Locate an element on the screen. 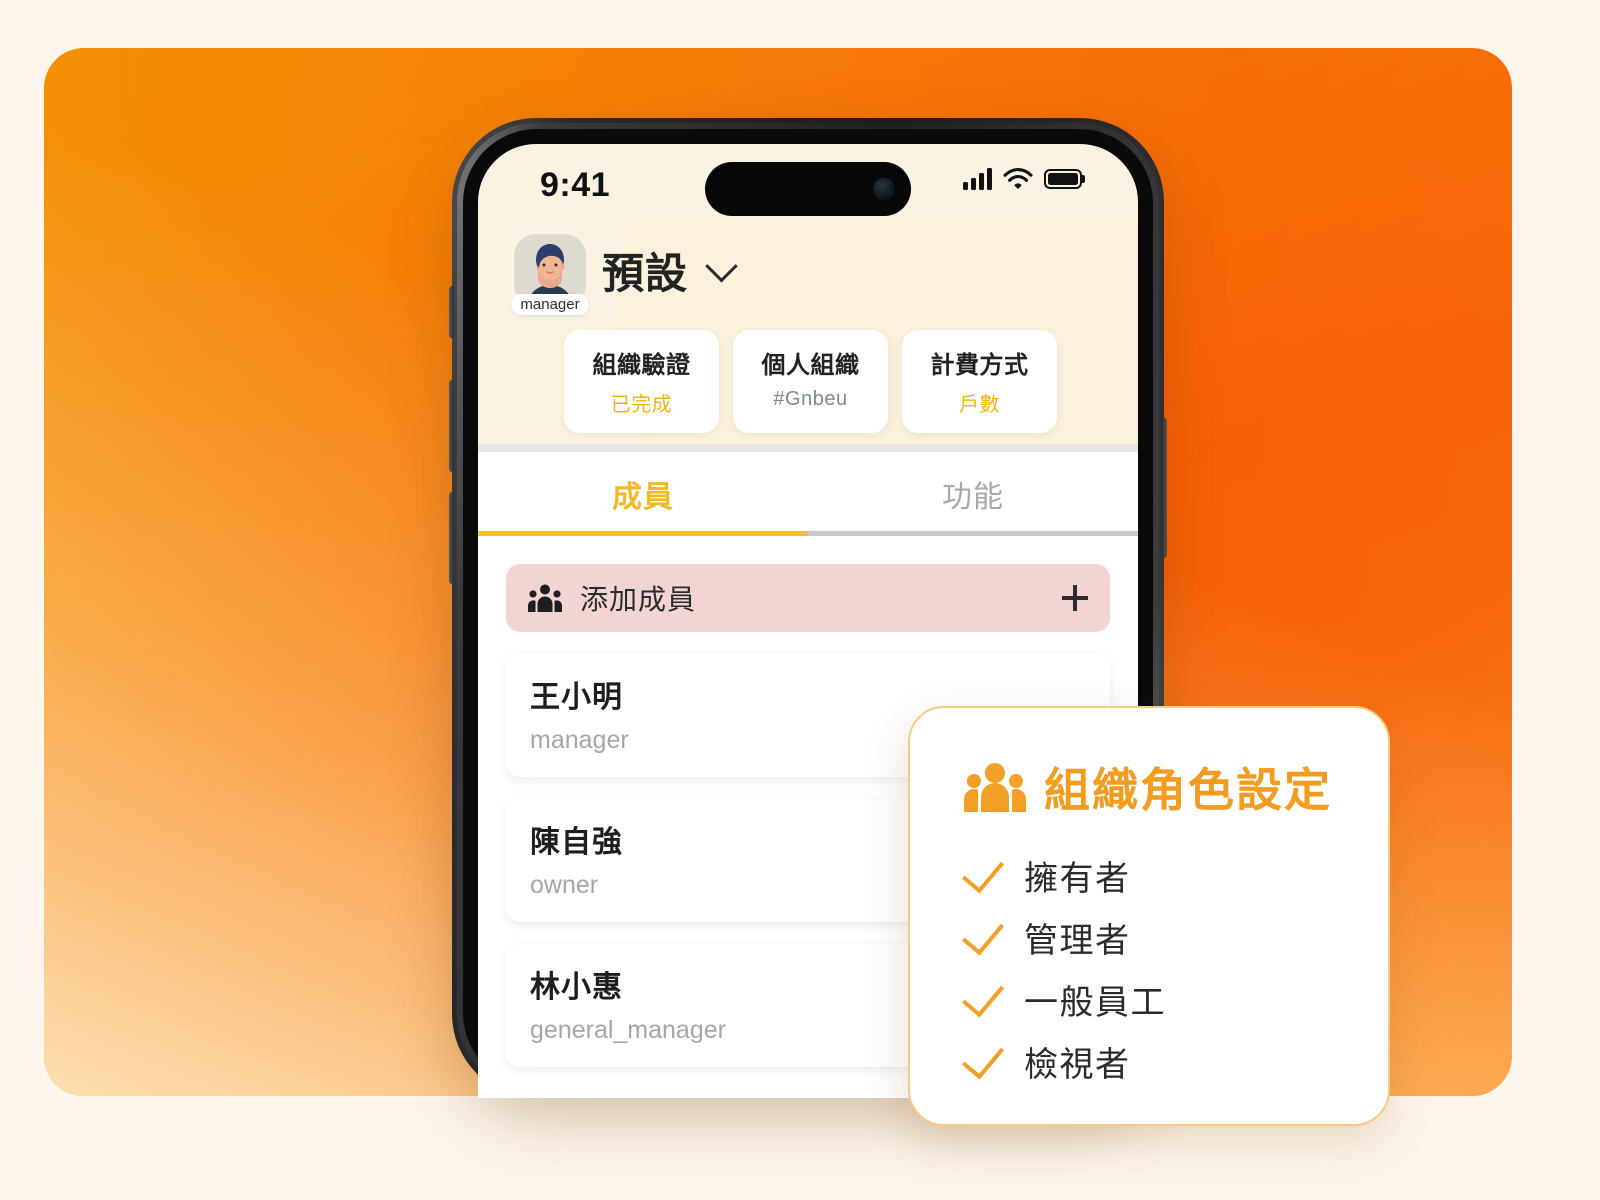 Image resolution: width=1600 pixels, height=1200 pixels. power-button is located at coordinates (1164, 488).